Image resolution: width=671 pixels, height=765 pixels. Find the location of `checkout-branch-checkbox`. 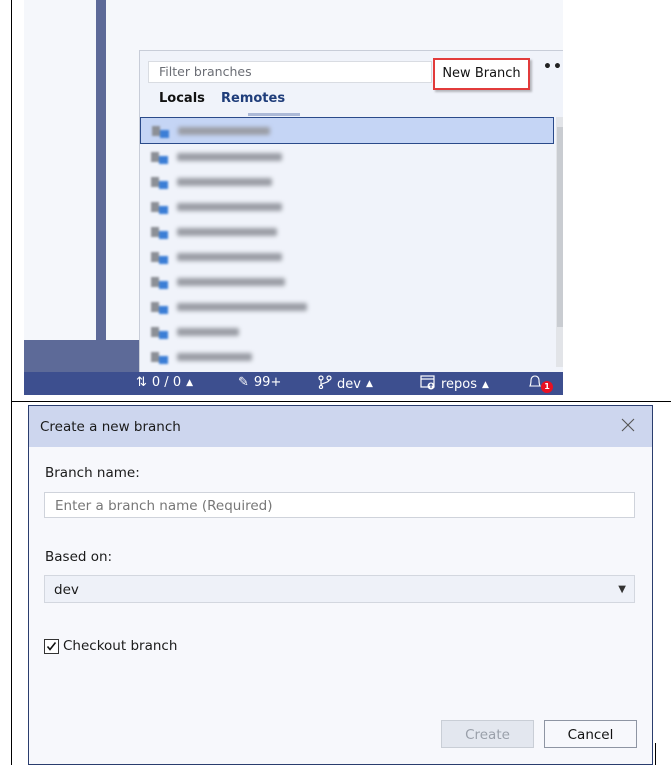

checkout-branch-checkbox is located at coordinates (51, 646).